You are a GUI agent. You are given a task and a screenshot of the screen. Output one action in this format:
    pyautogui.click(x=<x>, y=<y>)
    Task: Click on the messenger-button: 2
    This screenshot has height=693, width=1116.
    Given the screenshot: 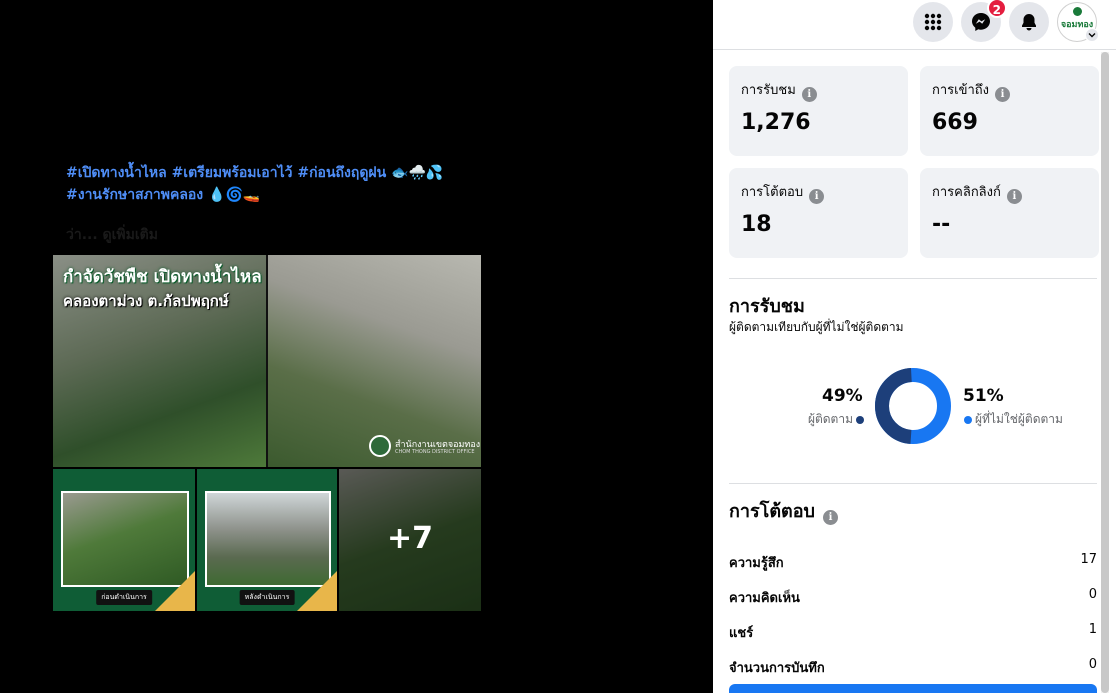 What is the action you would take?
    pyautogui.click(x=984, y=21)
    